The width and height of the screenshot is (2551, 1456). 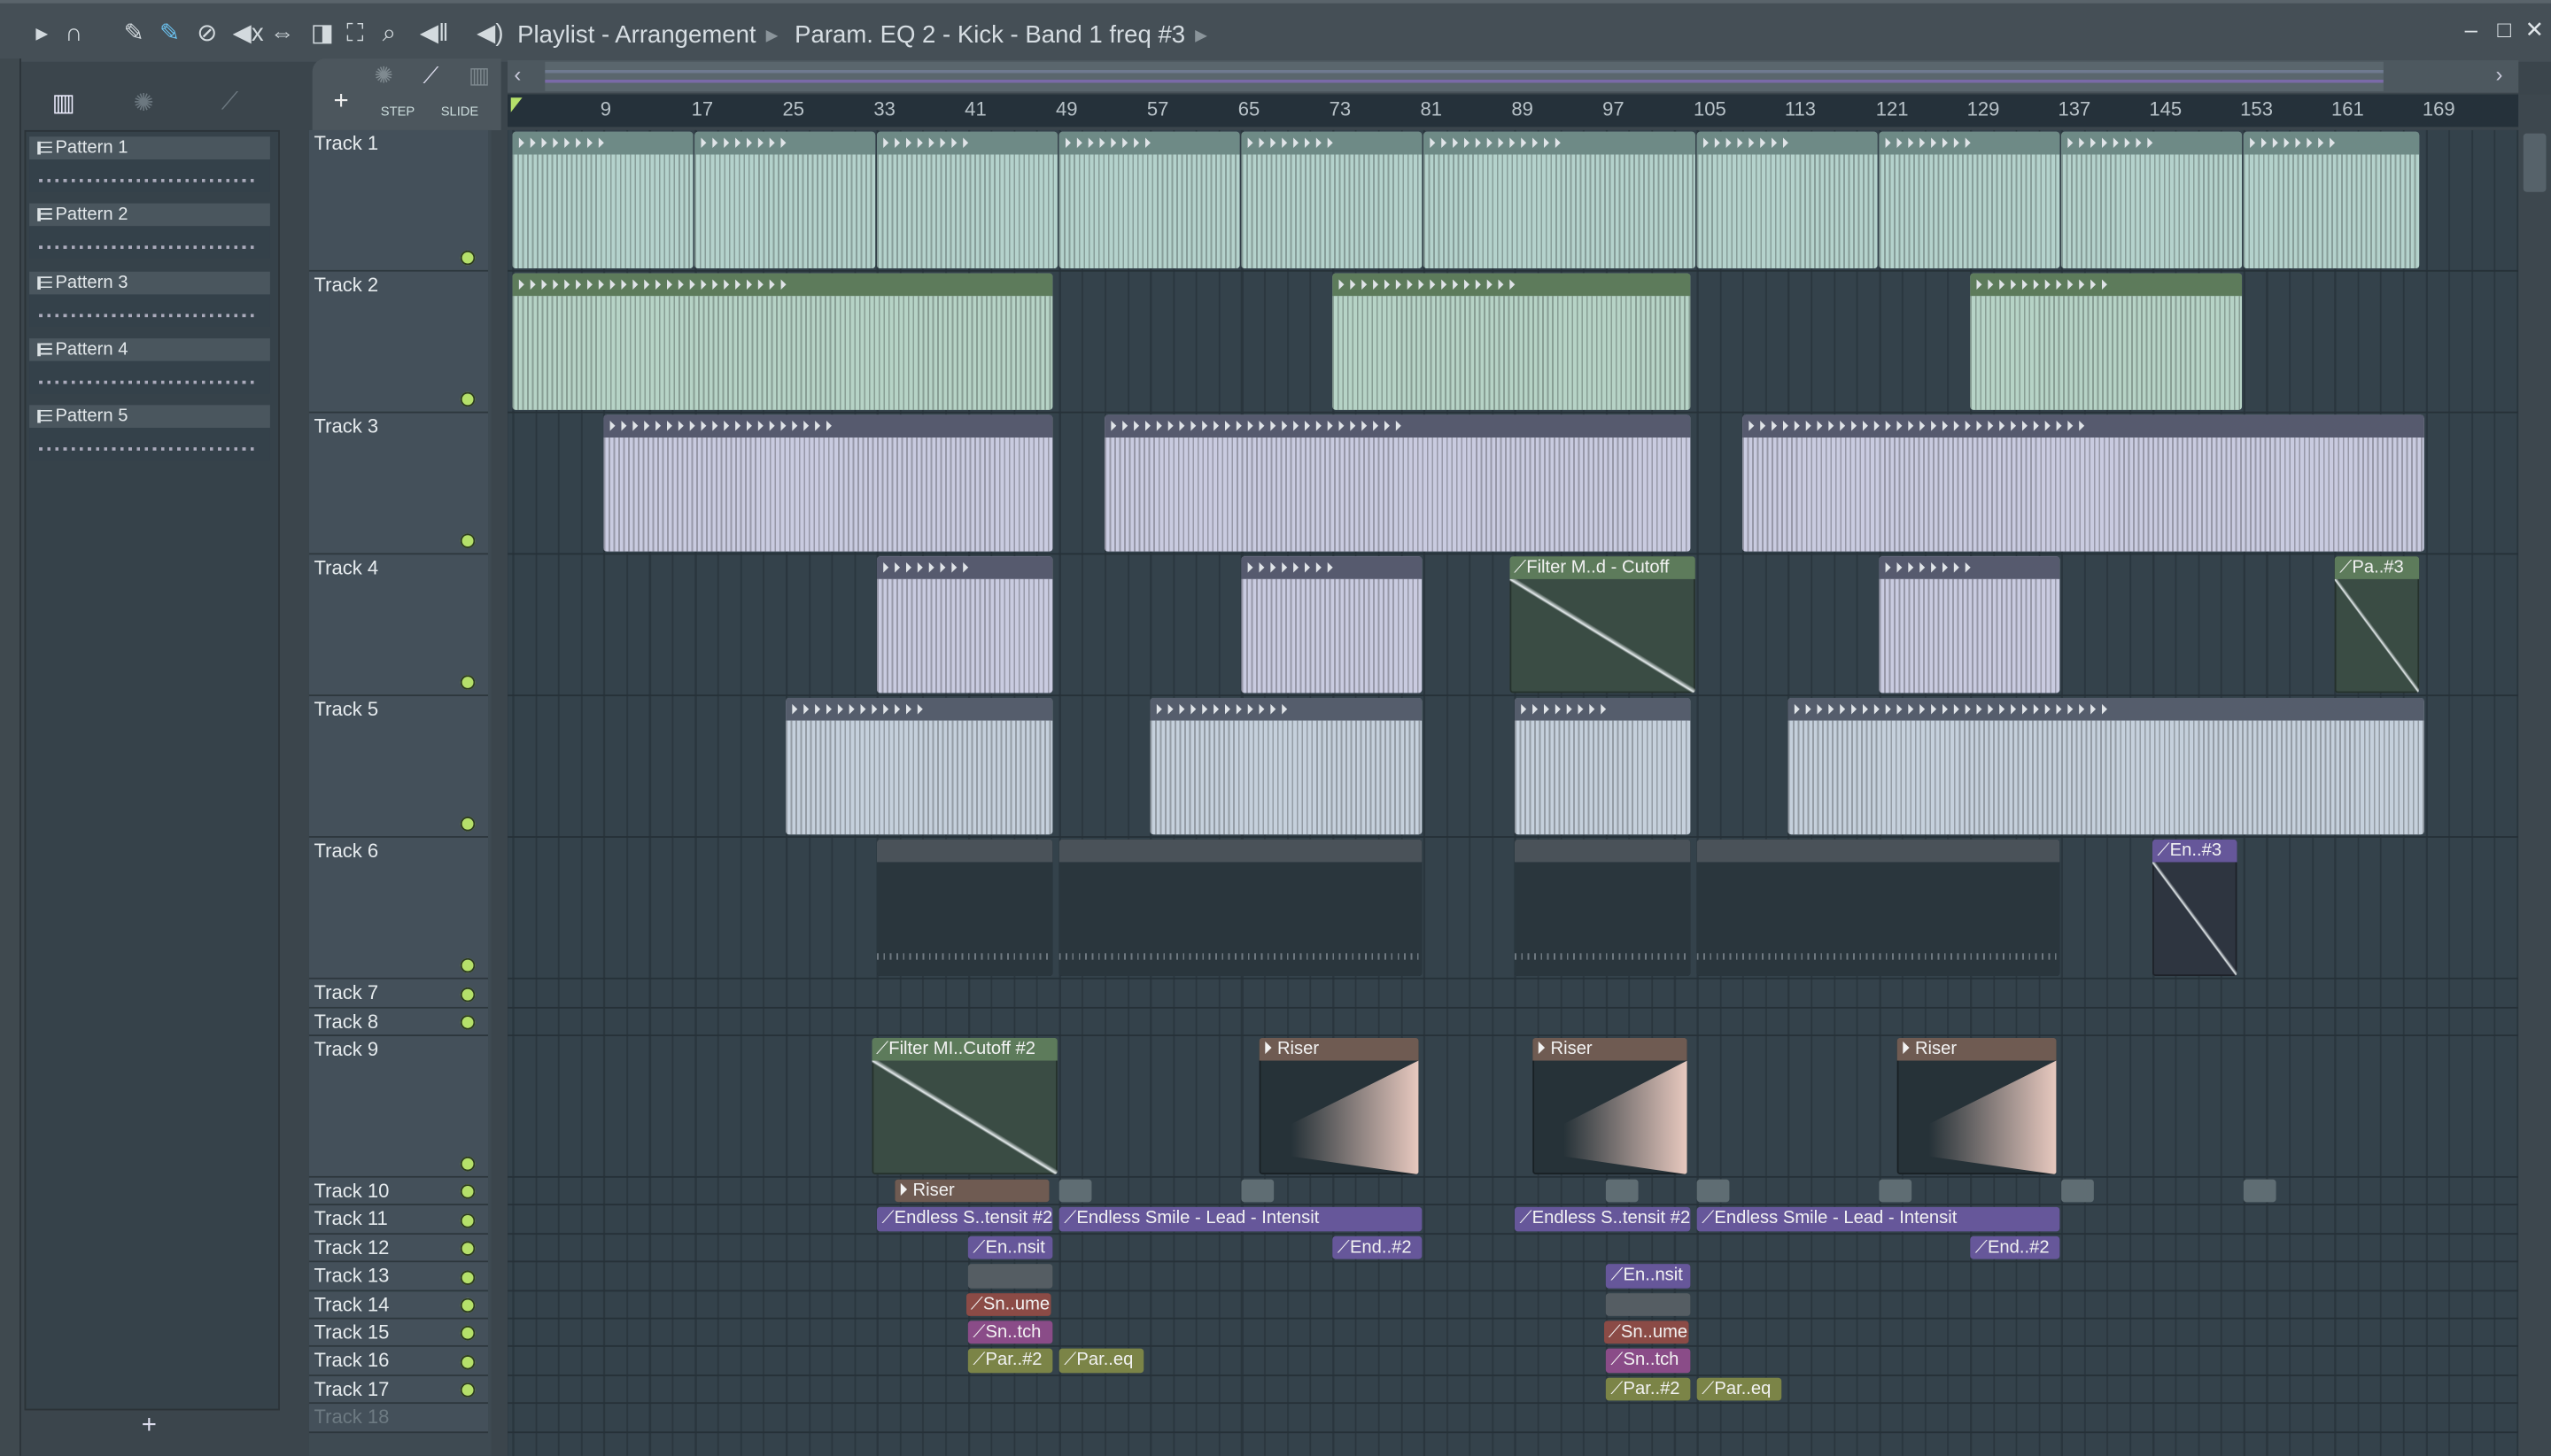 What do you see at coordinates (144, 102) in the screenshot?
I see `audio-wave-icon: ✺` at bounding box center [144, 102].